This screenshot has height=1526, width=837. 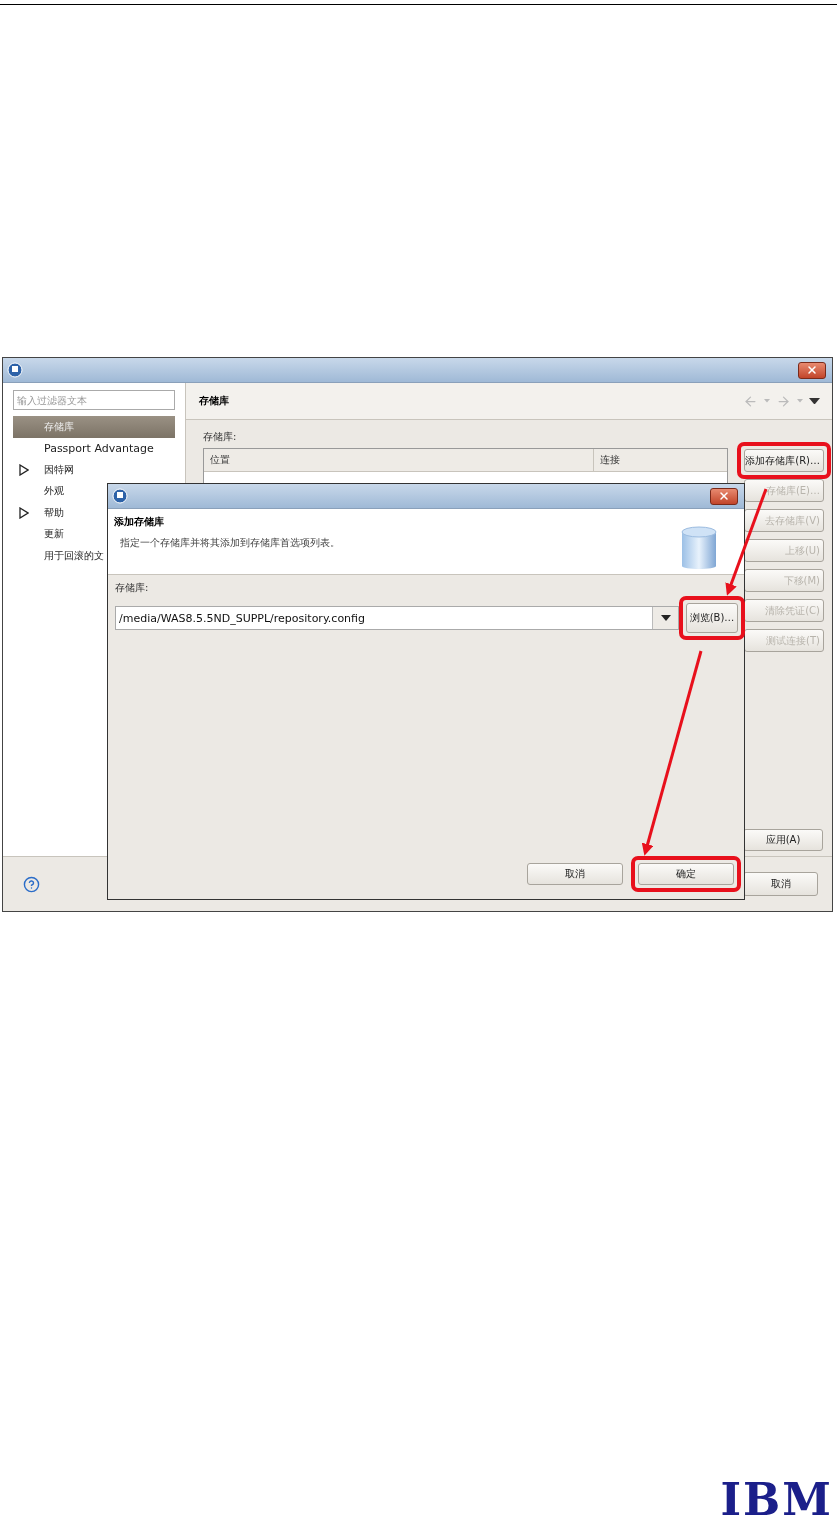 What do you see at coordinates (214, 401) in the screenshot?
I see `panel-title: 存储库` at bounding box center [214, 401].